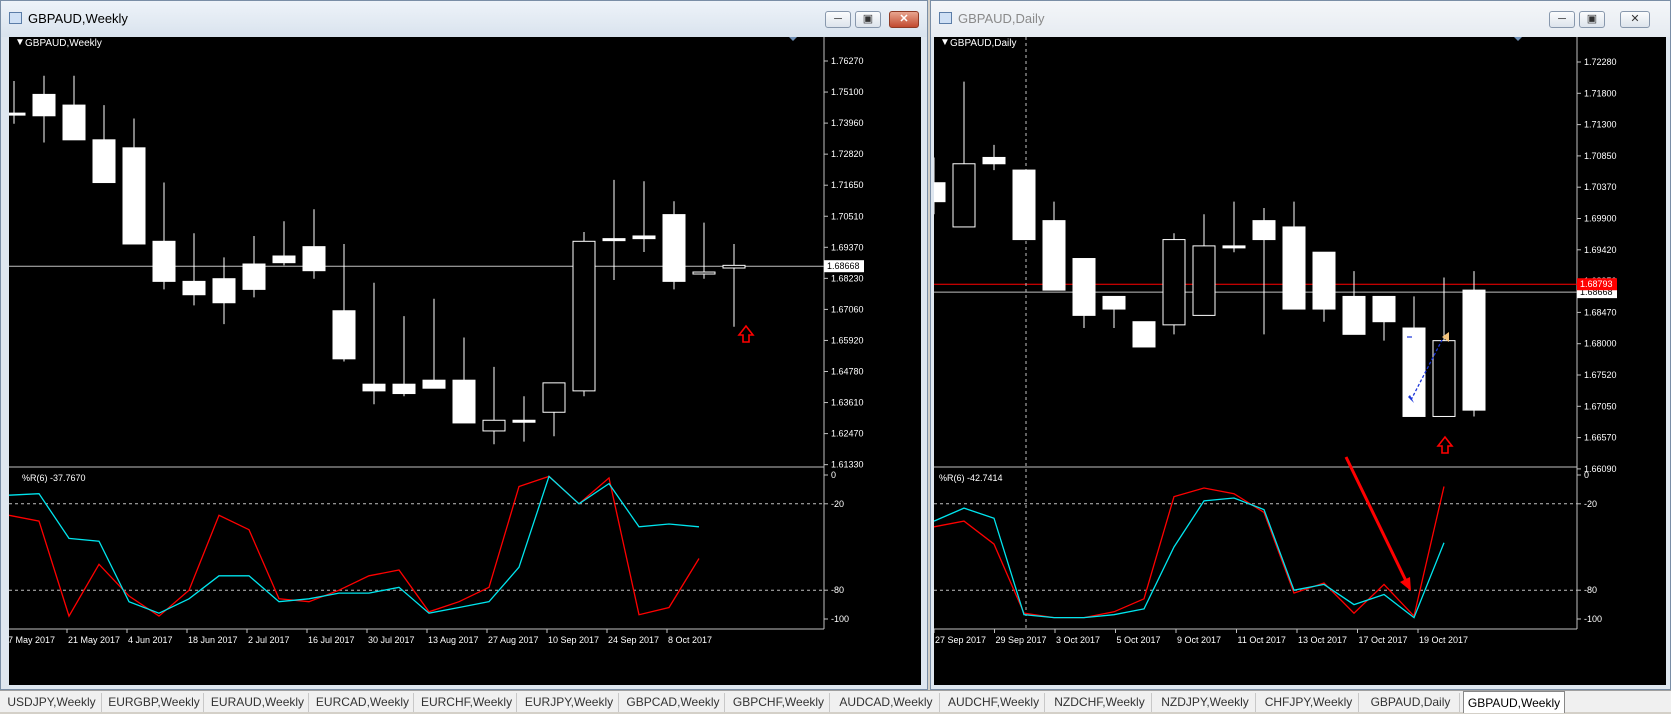 The image size is (1671, 714). I want to click on price-tick-label: 1.68470, so click(1600, 312).